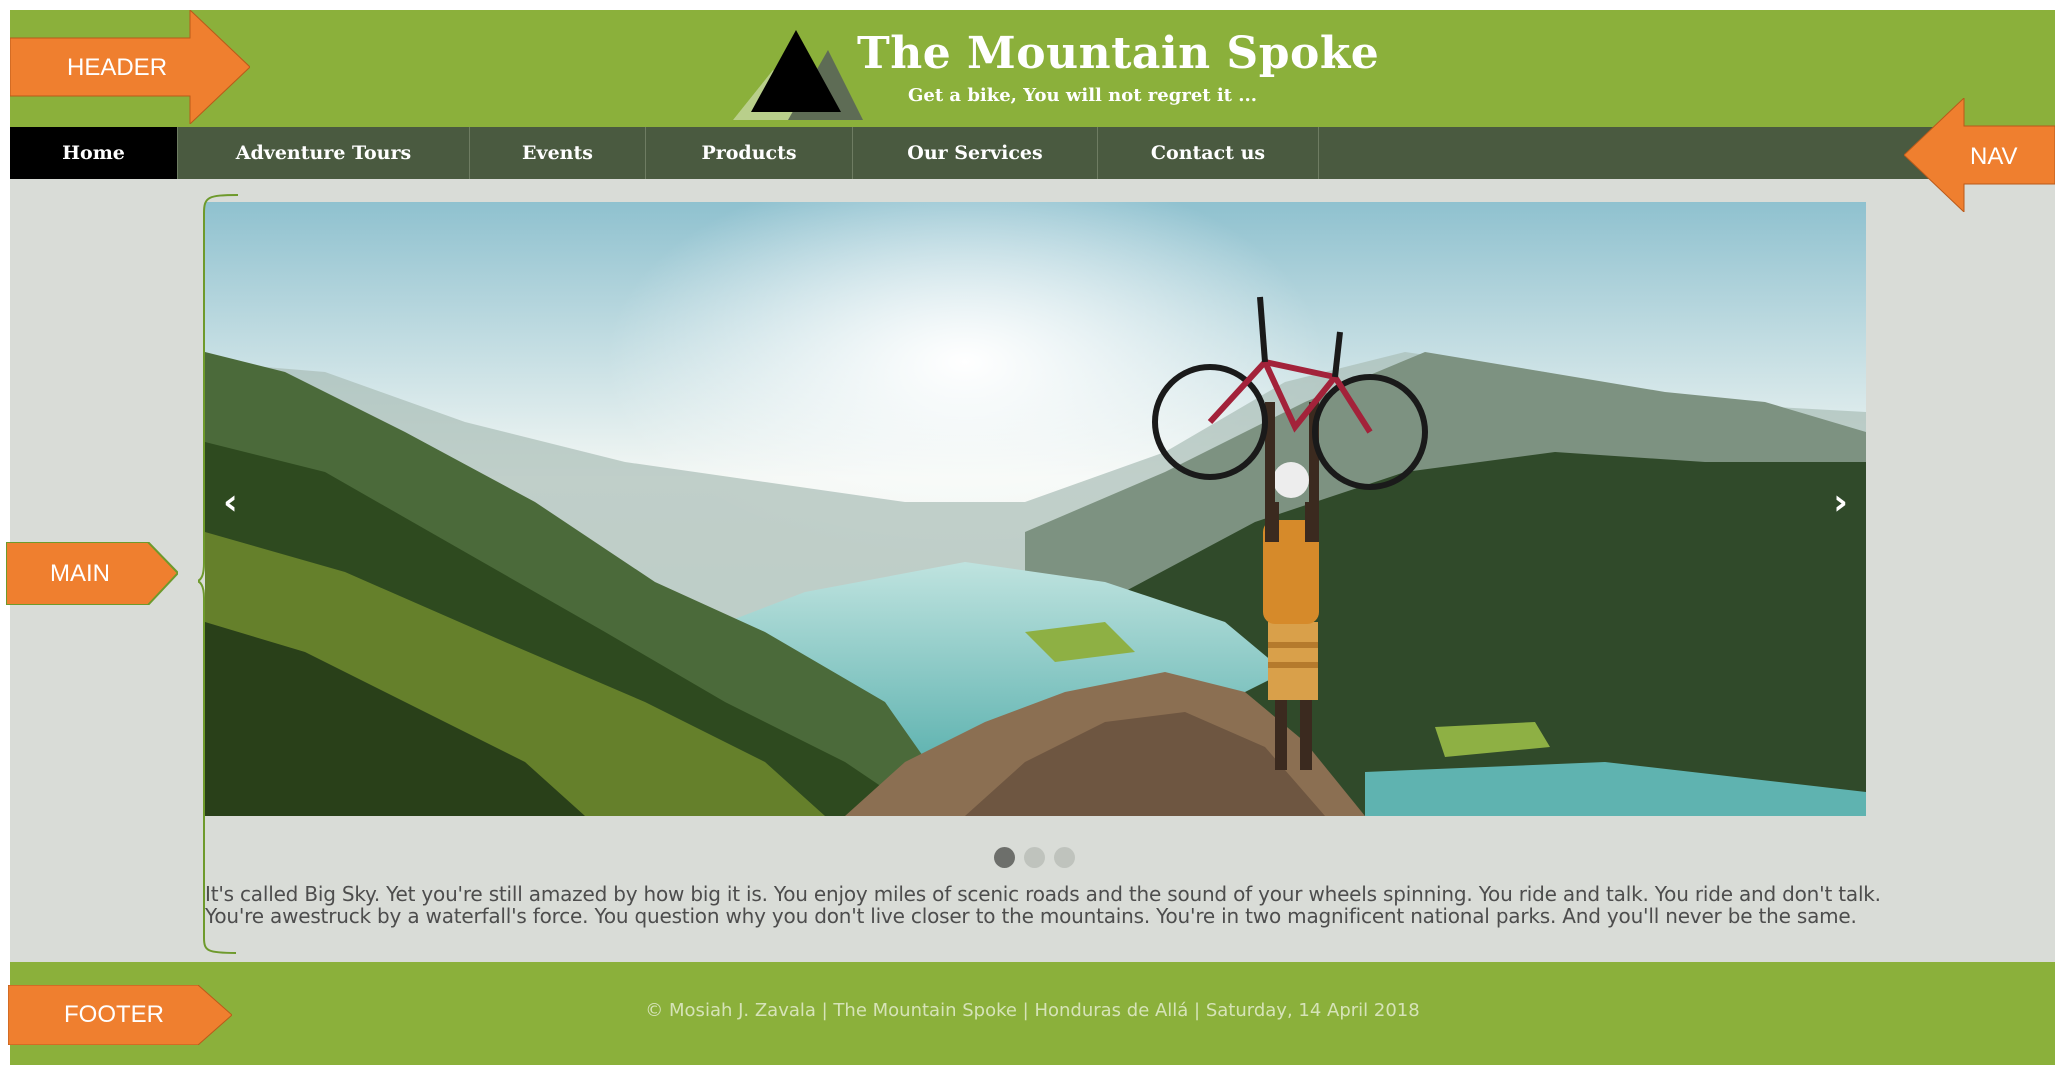  Describe the element at coordinates (117, 67) in the screenshot. I see `header-annotation-label: HEADER` at that location.